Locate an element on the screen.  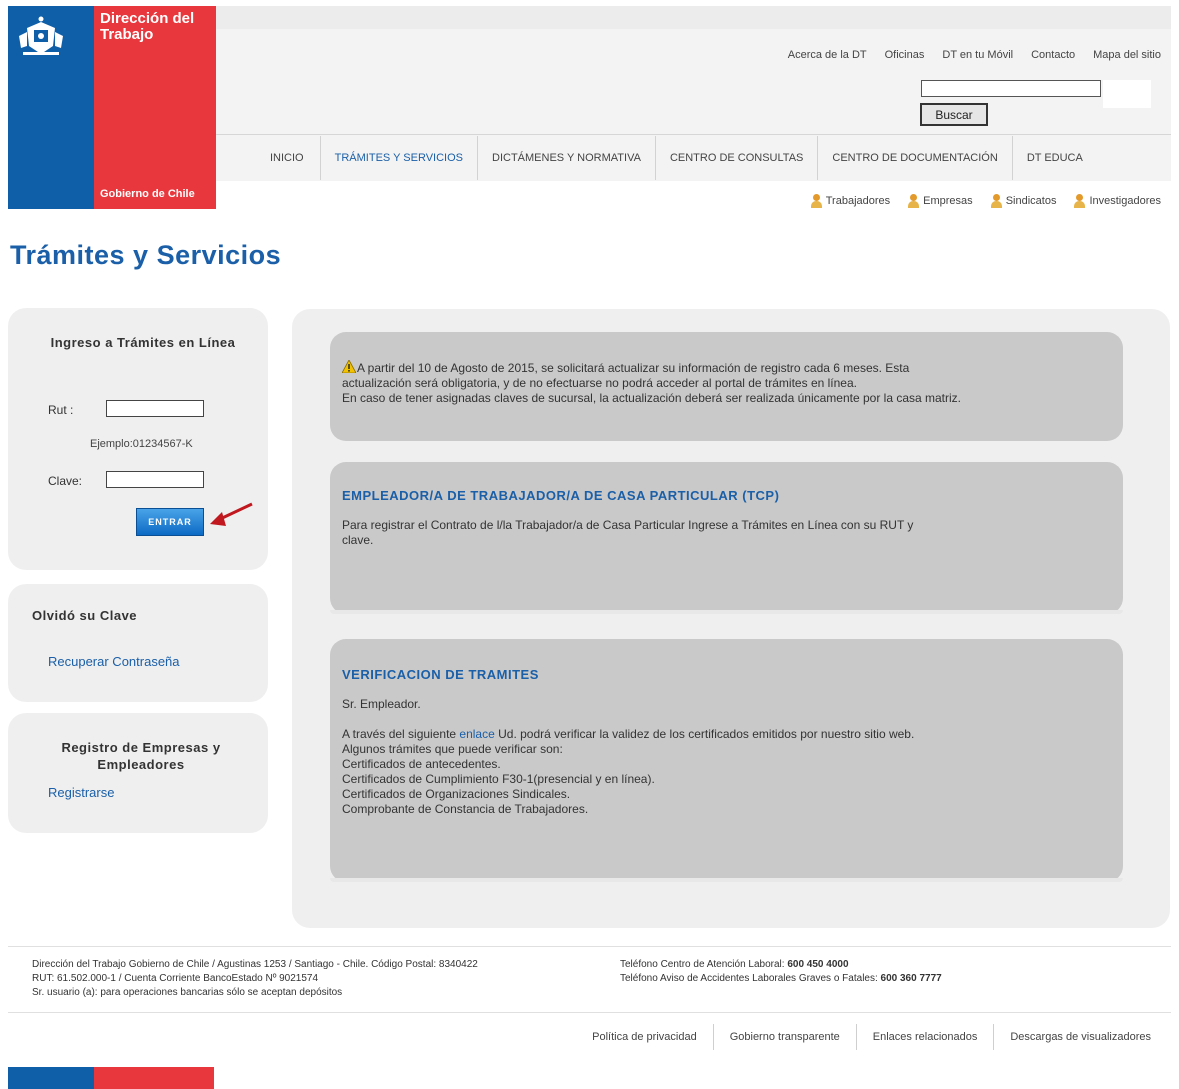
search-input-extension is located at coordinates (1127, 94).